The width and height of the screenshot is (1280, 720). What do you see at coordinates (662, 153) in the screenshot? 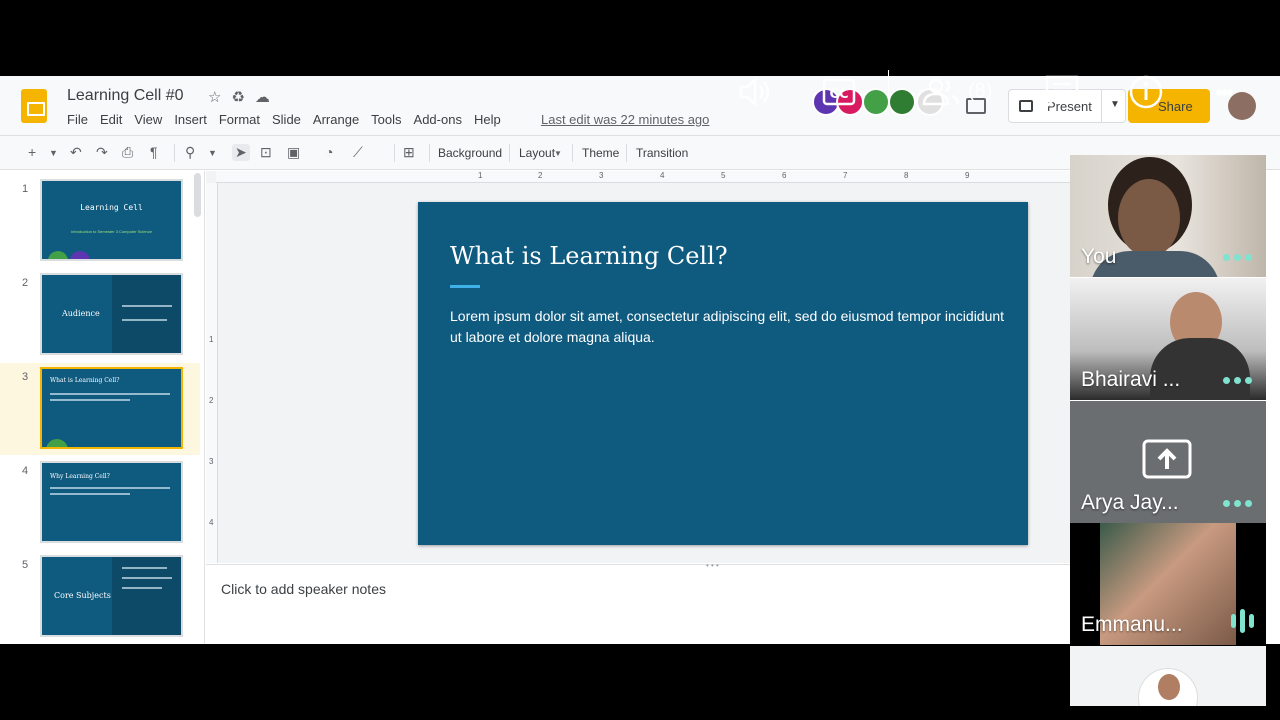
I see `transition-button: Transition` at bounding box center [662, 153].